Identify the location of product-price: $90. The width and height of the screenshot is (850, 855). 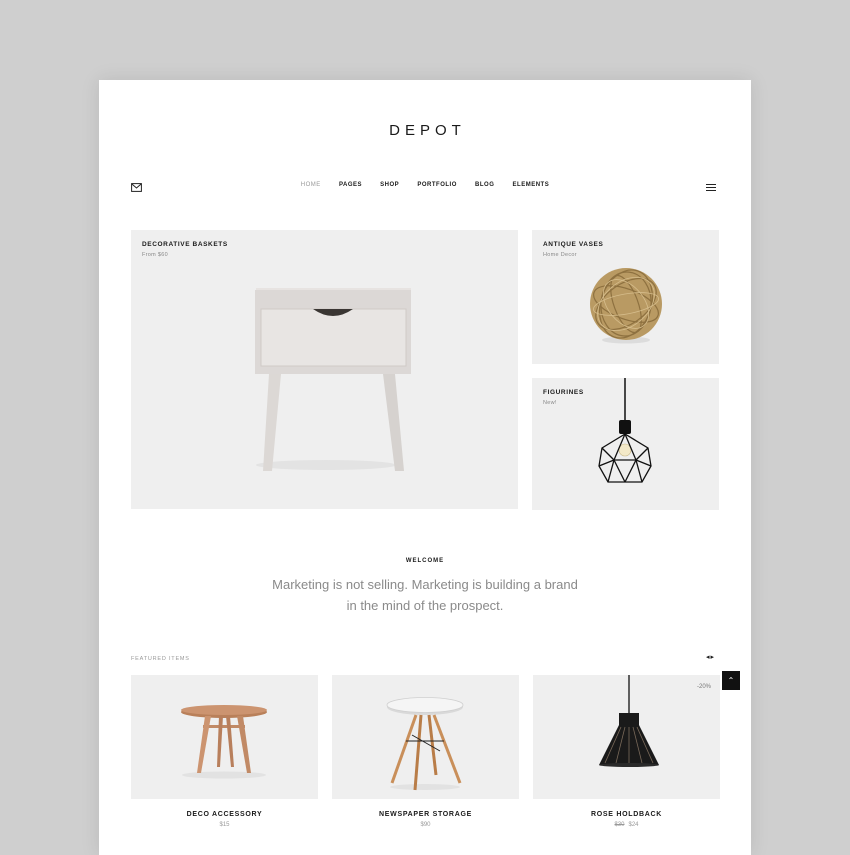
(425, 825).